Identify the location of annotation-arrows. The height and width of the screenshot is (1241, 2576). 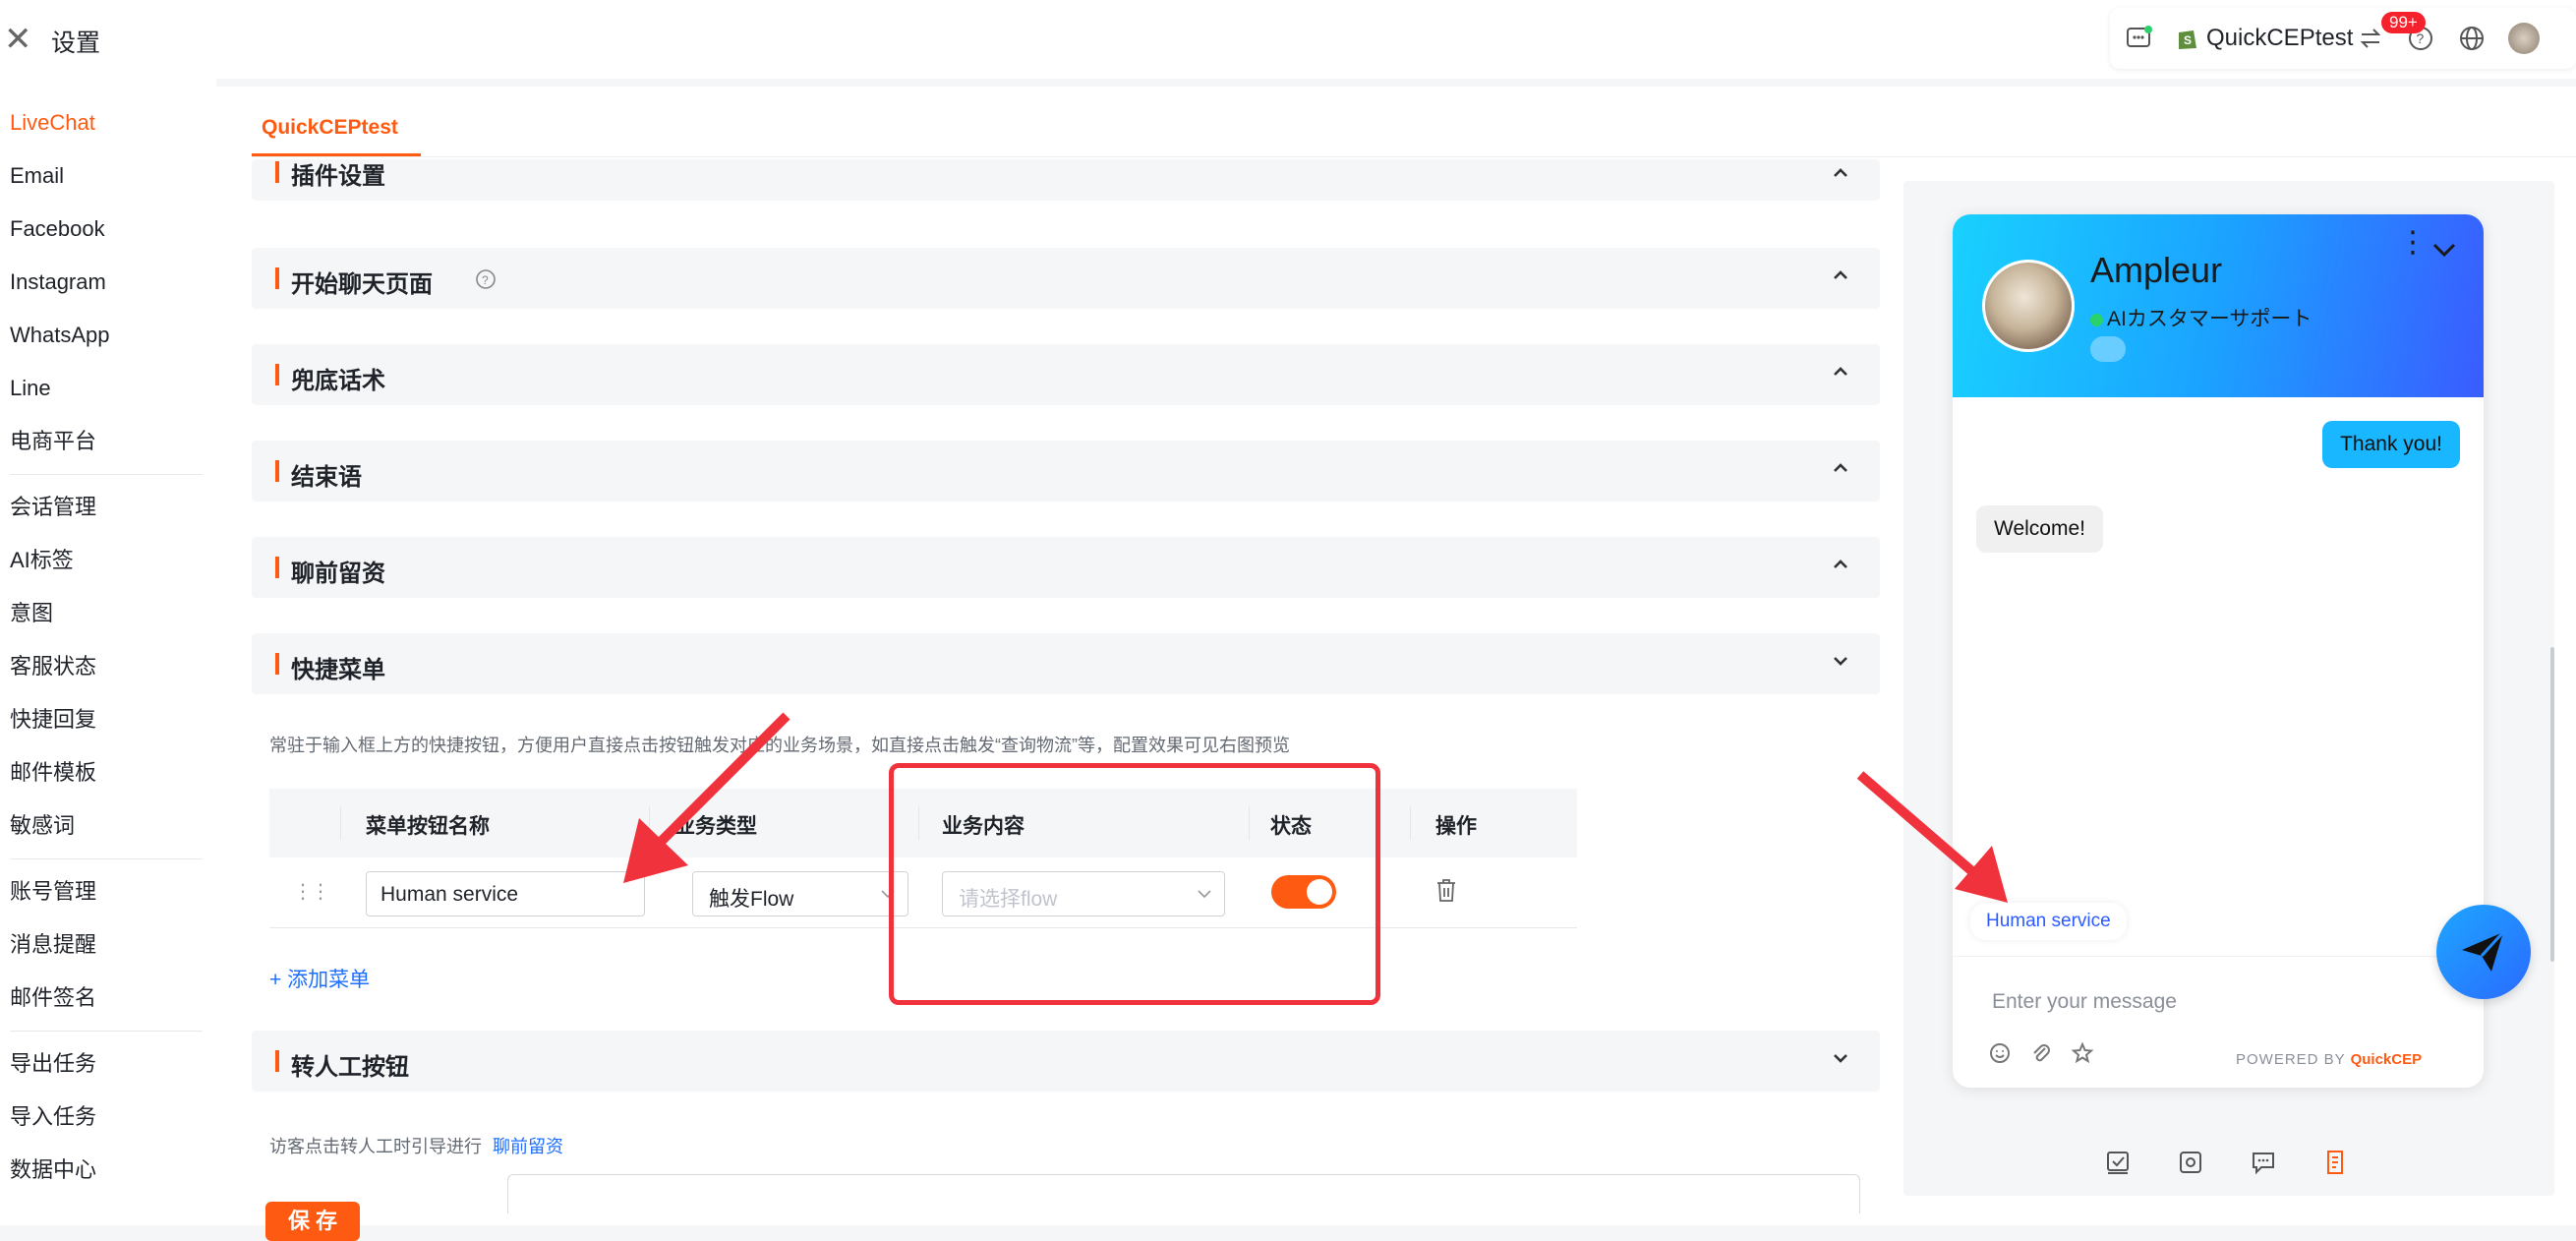
(1315, 808).